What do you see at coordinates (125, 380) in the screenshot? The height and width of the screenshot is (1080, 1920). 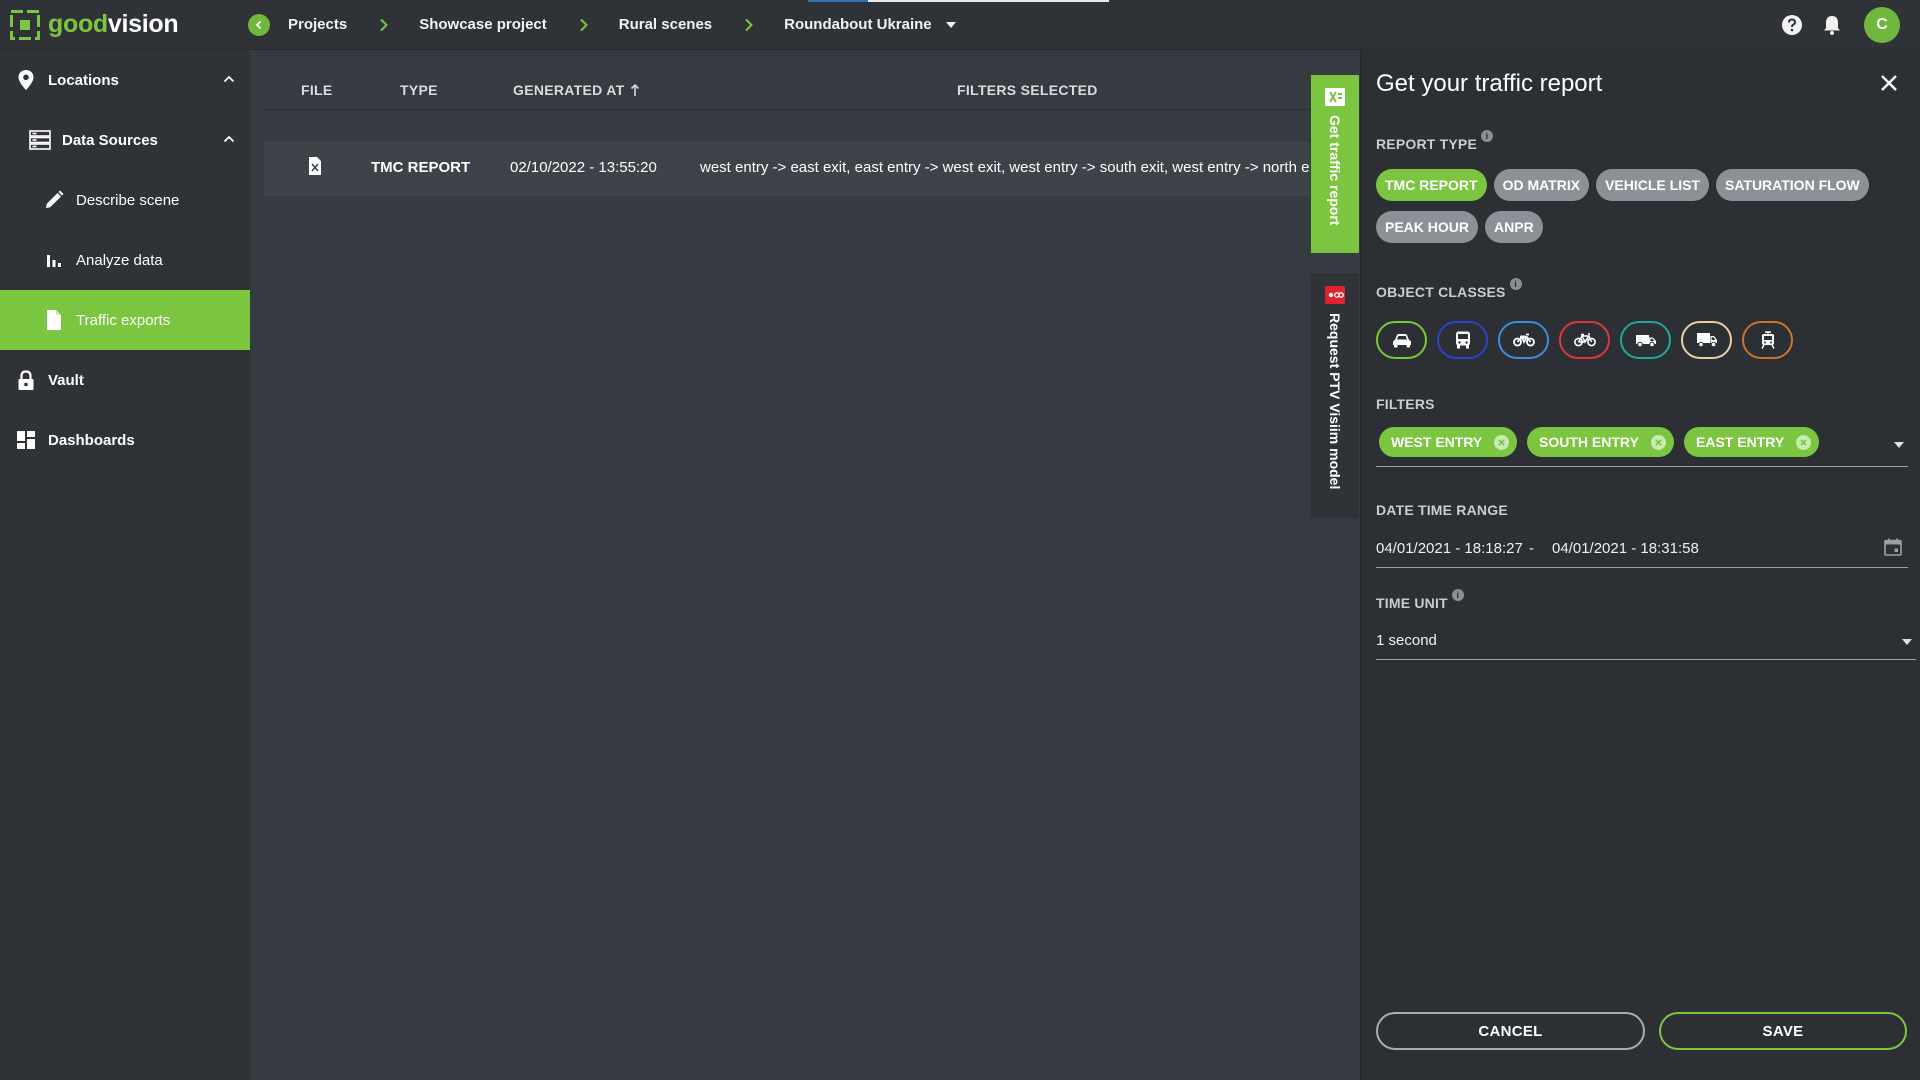 I see `sidebar-item-vault: Vault` at bounding box center [125, 380].